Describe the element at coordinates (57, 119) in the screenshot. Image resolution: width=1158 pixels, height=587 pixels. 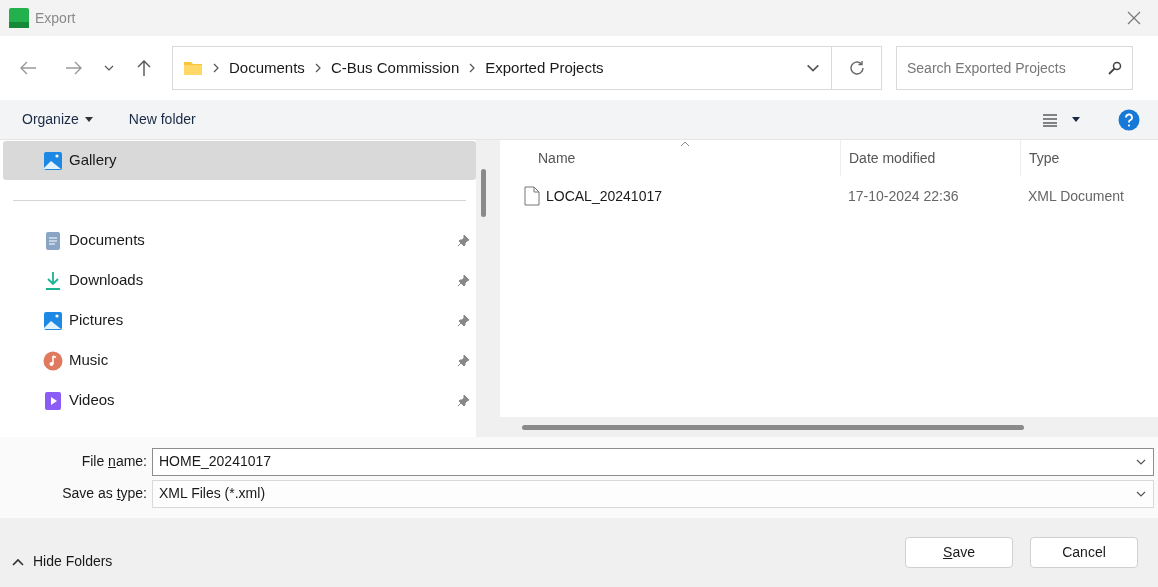
I see `organize-button: Organize` at that location.